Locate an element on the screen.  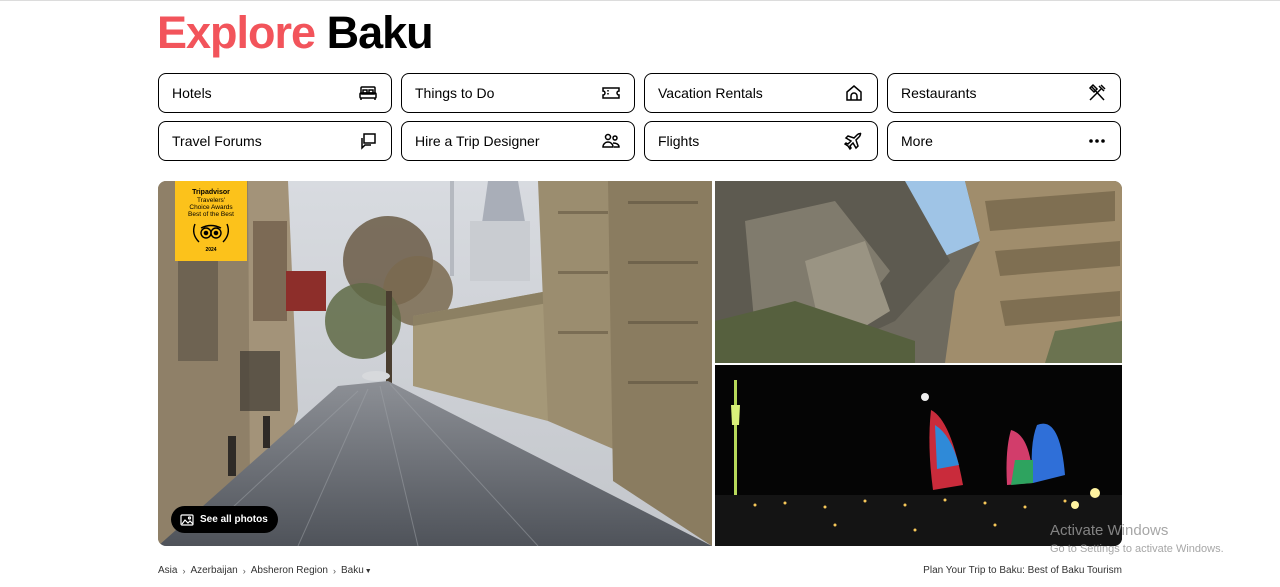
nav-travel-forums-label: Travel Forums is located at coordinates (217, 141).